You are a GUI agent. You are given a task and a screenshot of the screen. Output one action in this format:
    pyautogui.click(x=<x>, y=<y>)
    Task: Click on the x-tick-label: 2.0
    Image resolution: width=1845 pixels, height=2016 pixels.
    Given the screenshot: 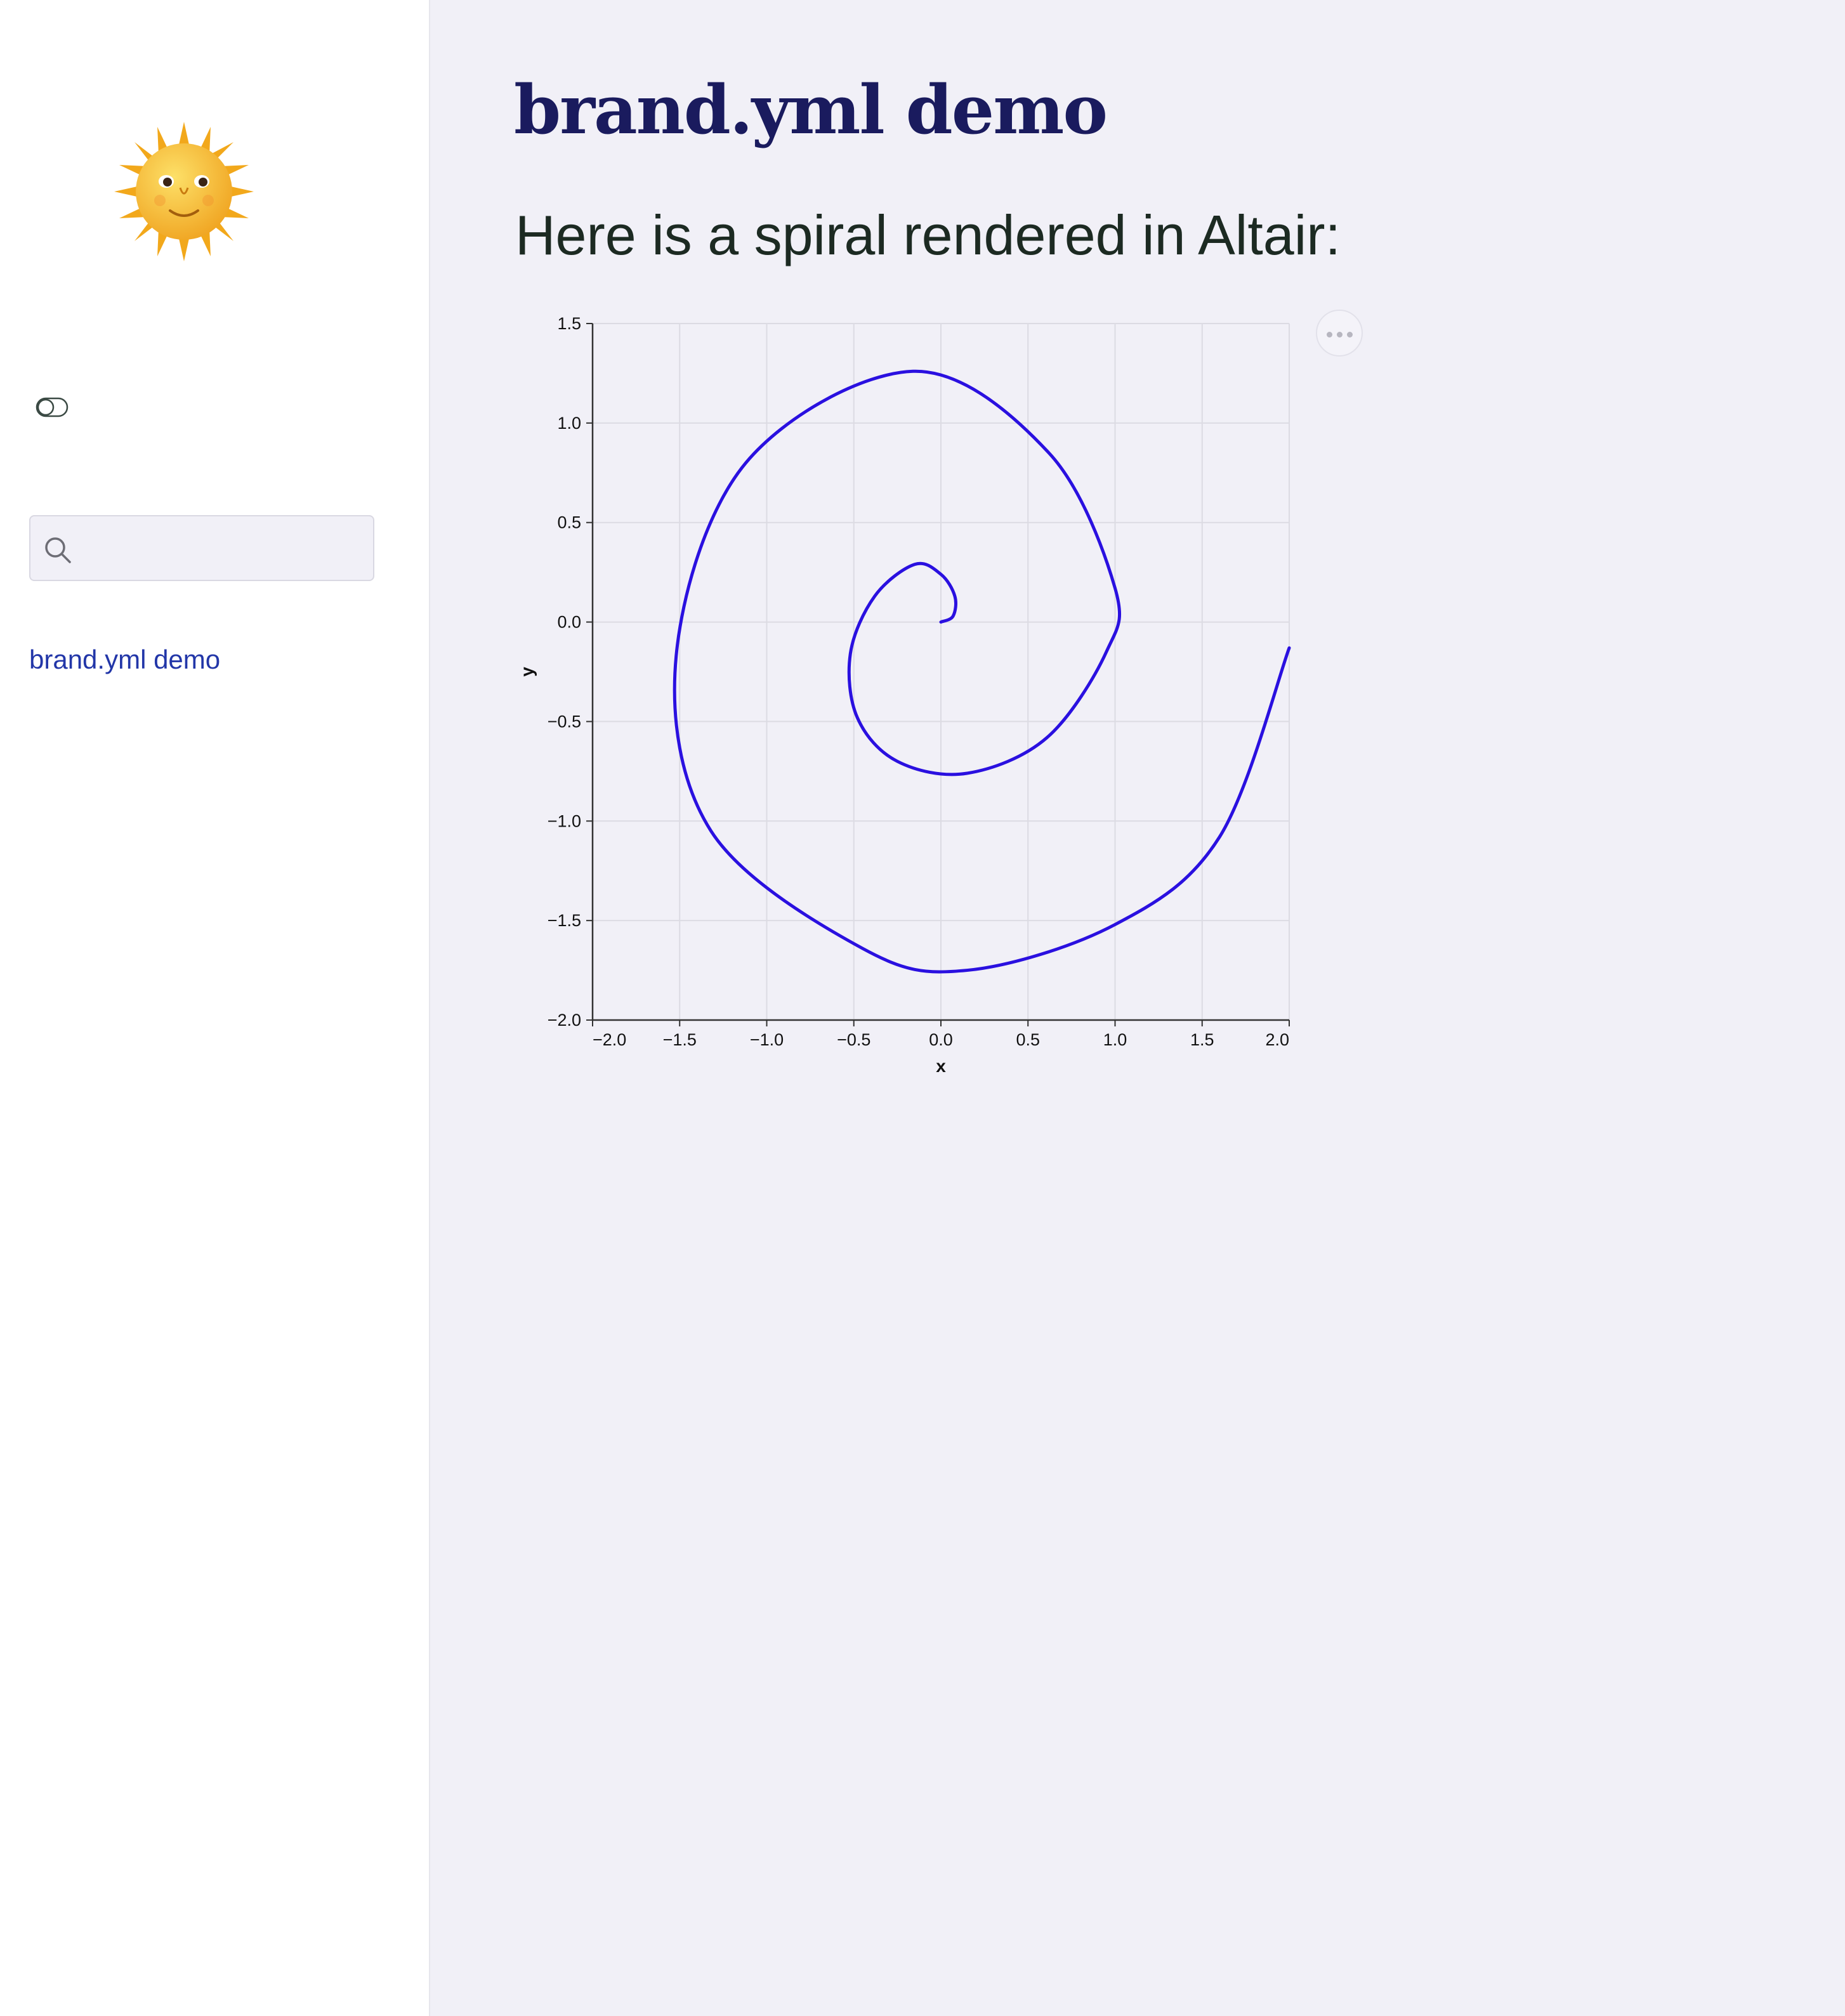 What is the action you would take?
    pyautogui.click(x=1277, y=1039)
    